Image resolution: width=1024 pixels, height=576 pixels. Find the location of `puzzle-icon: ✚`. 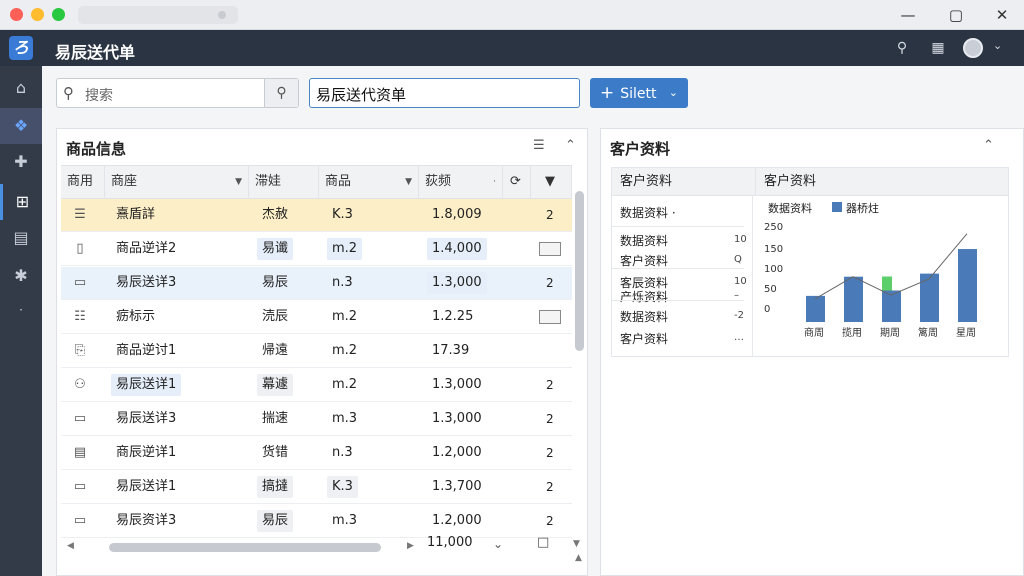

puzzle-icon: ✚ is located at coordinates (21, 162).